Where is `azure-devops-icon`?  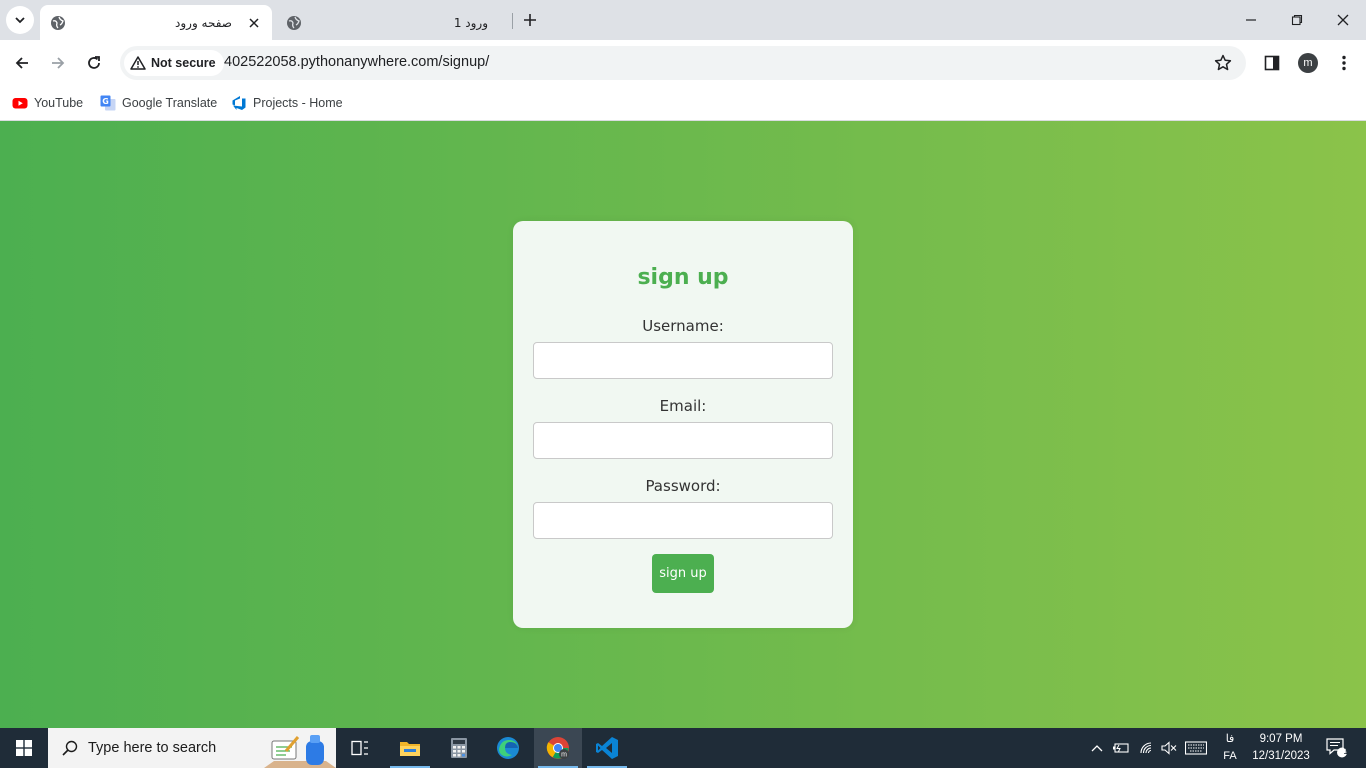 azure-devops-icon is located at coordinates (239, 103).